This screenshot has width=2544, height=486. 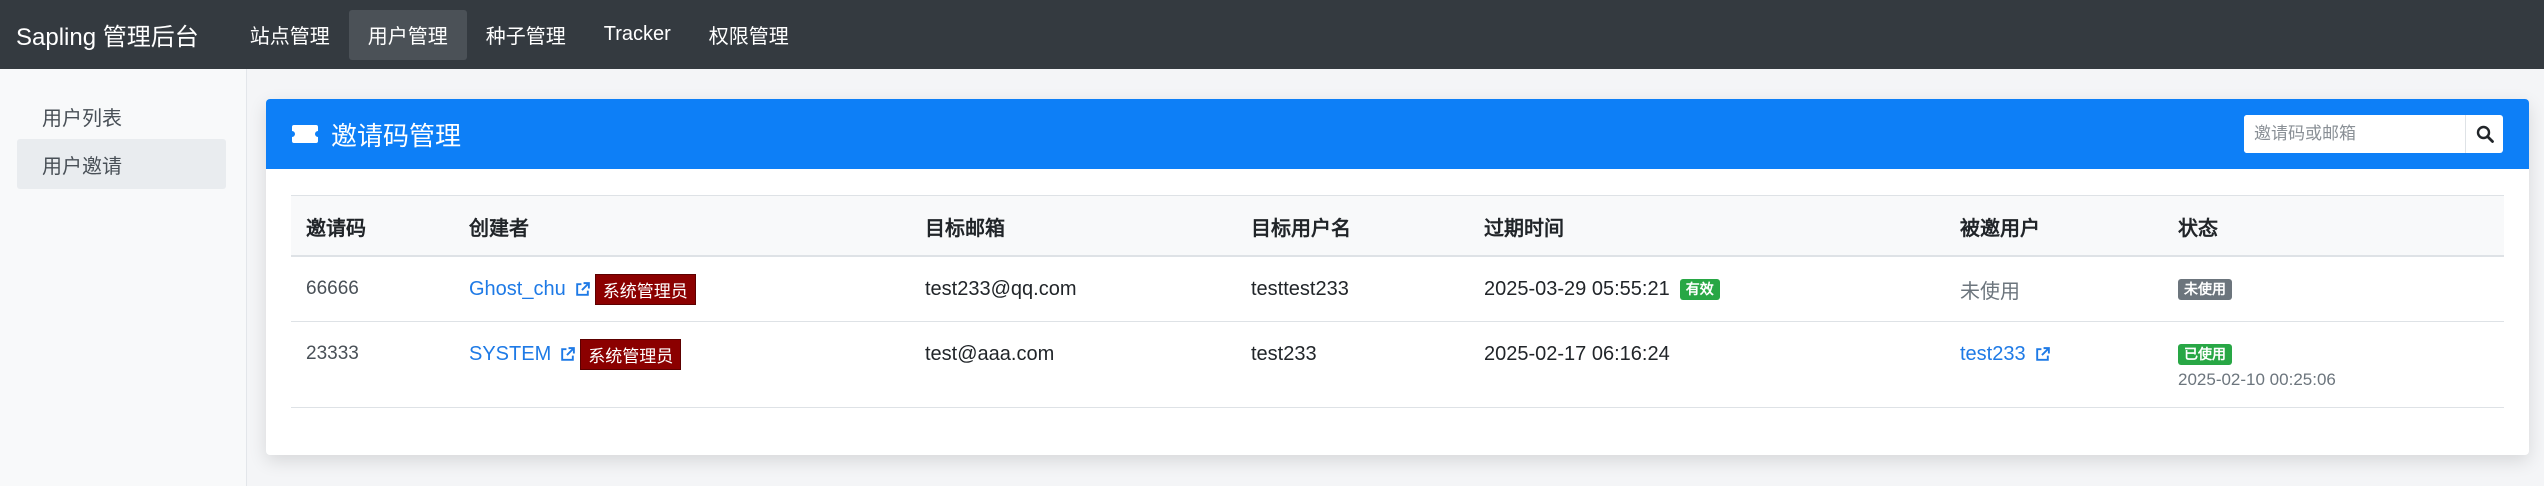 I want to click on search-box, so click(x=2373, y=134).